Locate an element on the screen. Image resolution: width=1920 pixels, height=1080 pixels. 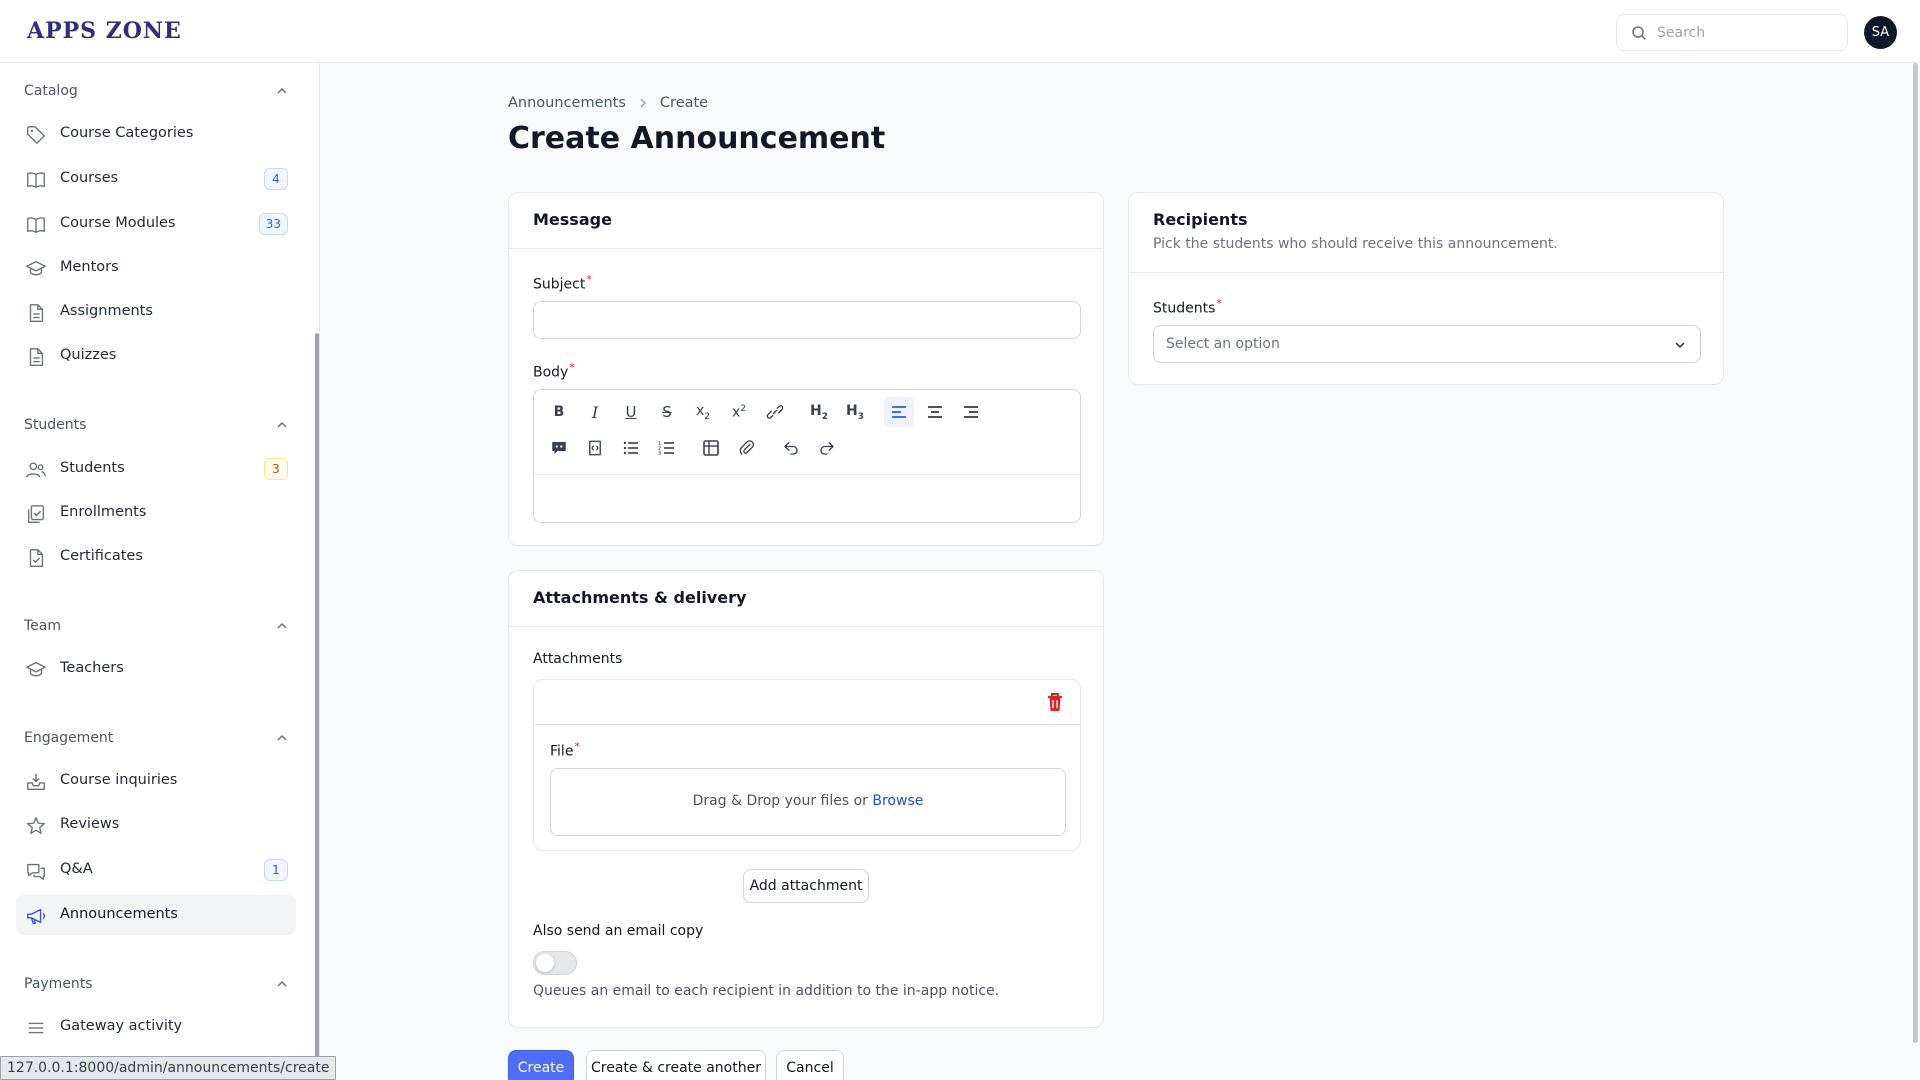
sidebar-group-payments: Payments is located at coordinates (156, 984).